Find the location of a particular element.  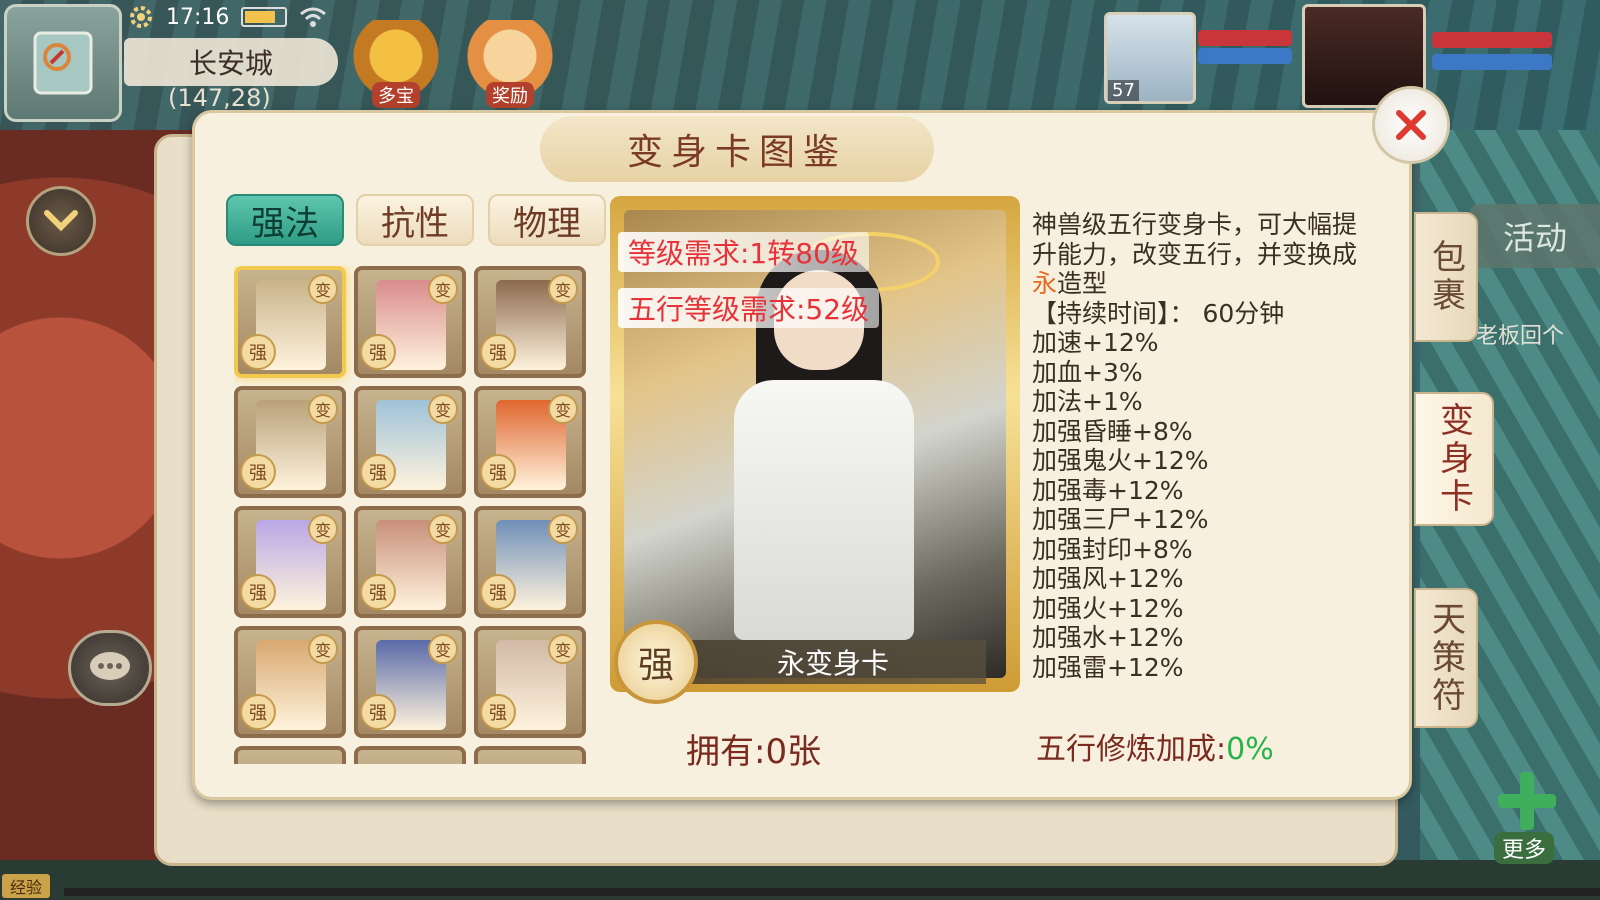

tab-wuli: 物理 is located at coordinates (547, 220).